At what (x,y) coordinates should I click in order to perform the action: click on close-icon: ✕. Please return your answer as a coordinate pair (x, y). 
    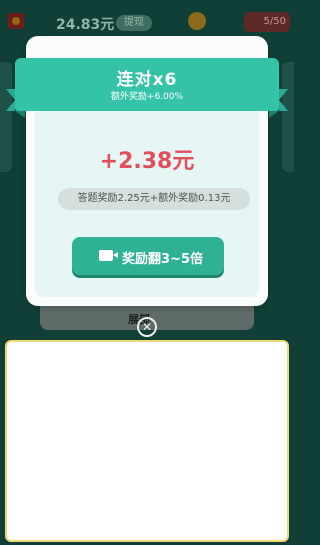
    Looking at the image, I should click on (147, 327).